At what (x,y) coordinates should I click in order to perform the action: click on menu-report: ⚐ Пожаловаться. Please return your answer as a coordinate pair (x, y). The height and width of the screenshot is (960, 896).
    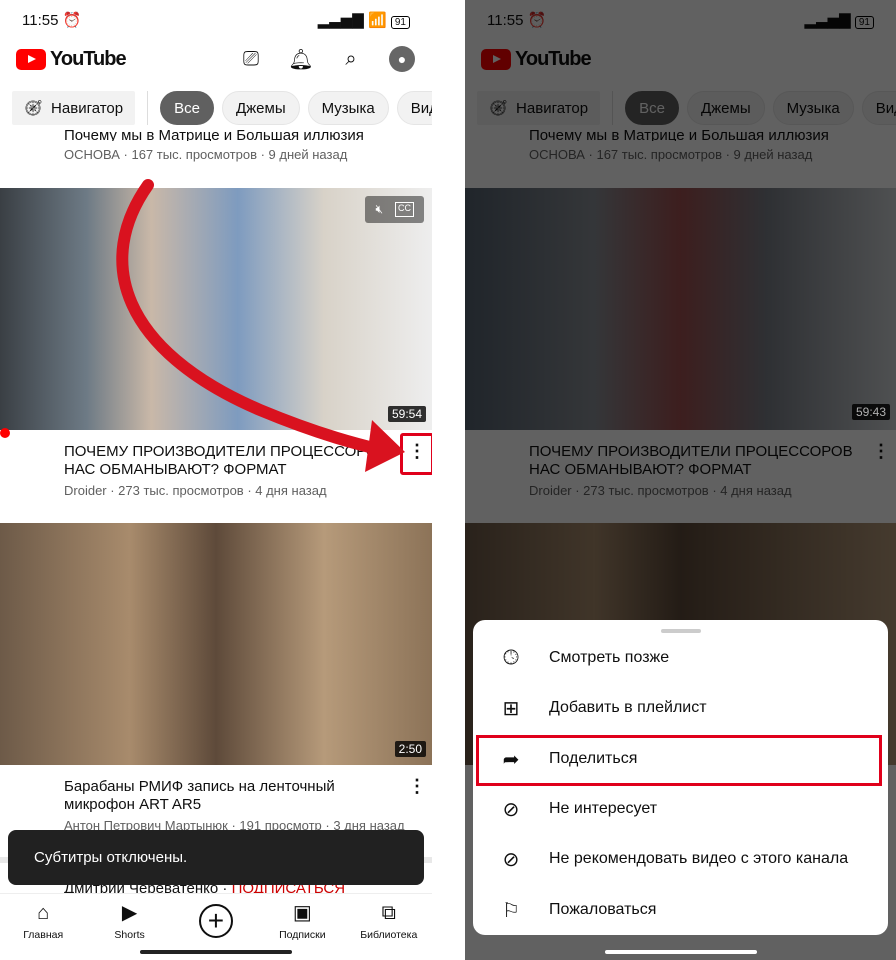
    Looking at the image, I should click on (680, 910).